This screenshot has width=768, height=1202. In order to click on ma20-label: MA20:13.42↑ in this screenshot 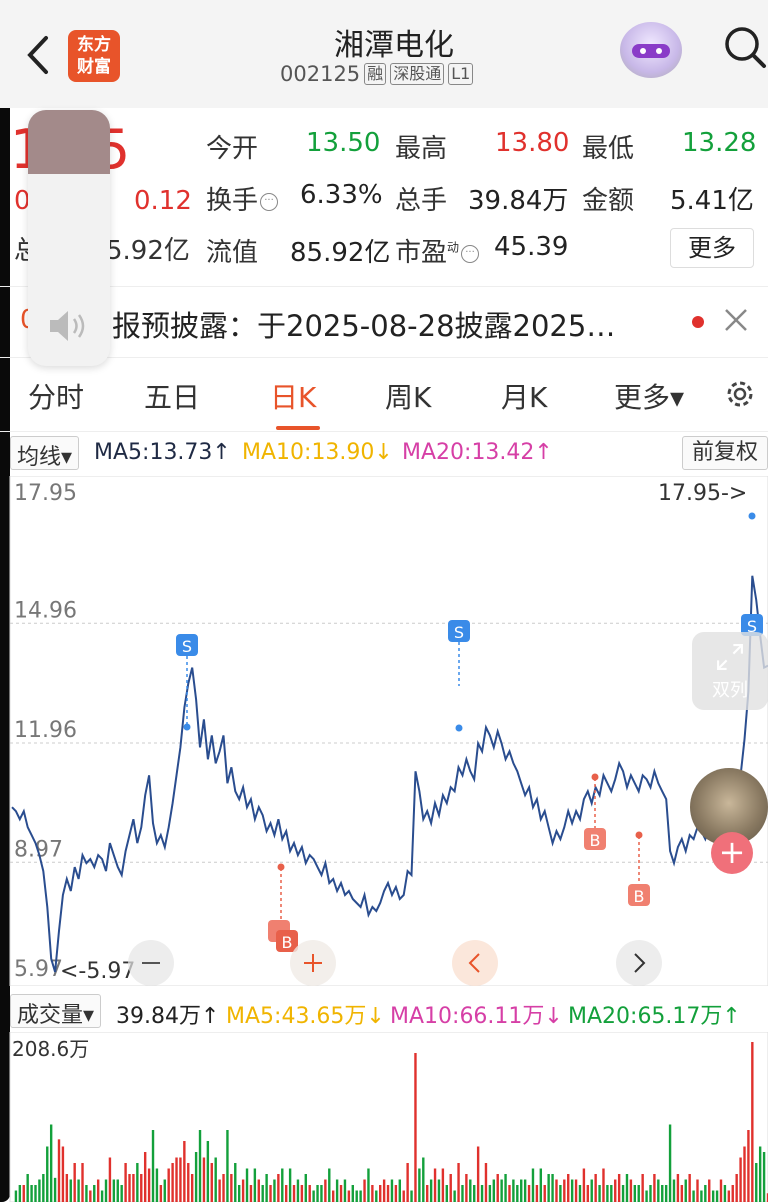, I will do `click(477, 452)`.